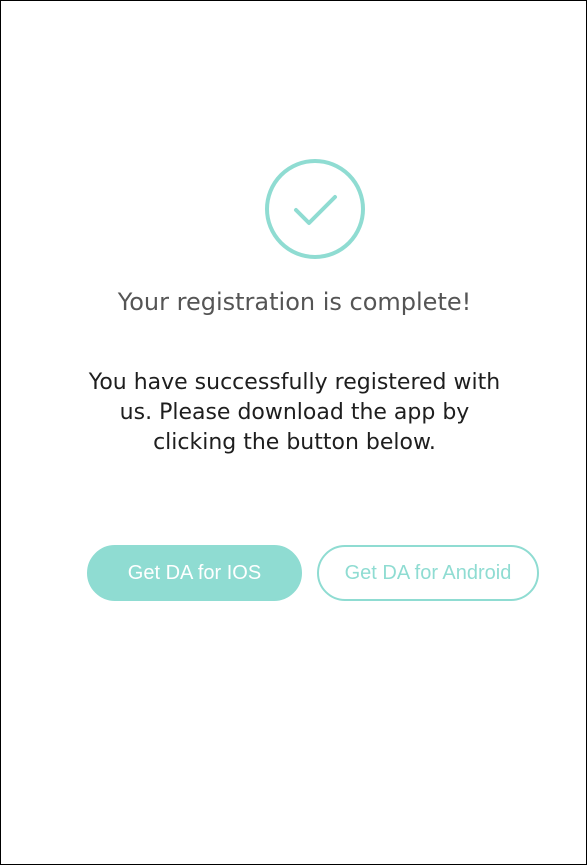 The width and height of the screenshot is (587, 865). What do you see at coordinates (428, 573) in the screenshot?
I see `get-android-app-button: Get DA for Android` at bounding box center [428, 573].